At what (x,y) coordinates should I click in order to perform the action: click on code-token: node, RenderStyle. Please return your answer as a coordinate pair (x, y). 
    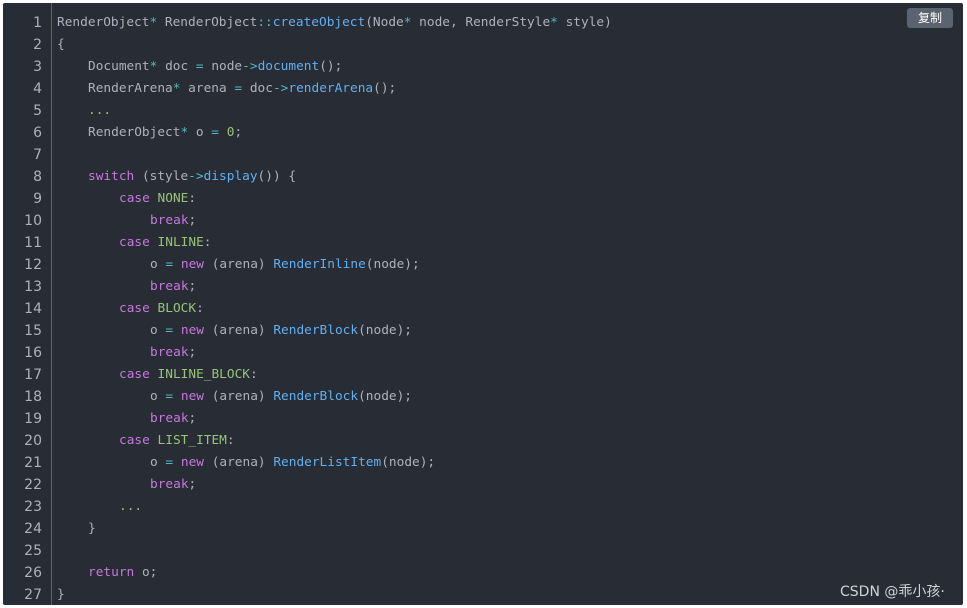
    Looking at the image, I should click on (481, 22).